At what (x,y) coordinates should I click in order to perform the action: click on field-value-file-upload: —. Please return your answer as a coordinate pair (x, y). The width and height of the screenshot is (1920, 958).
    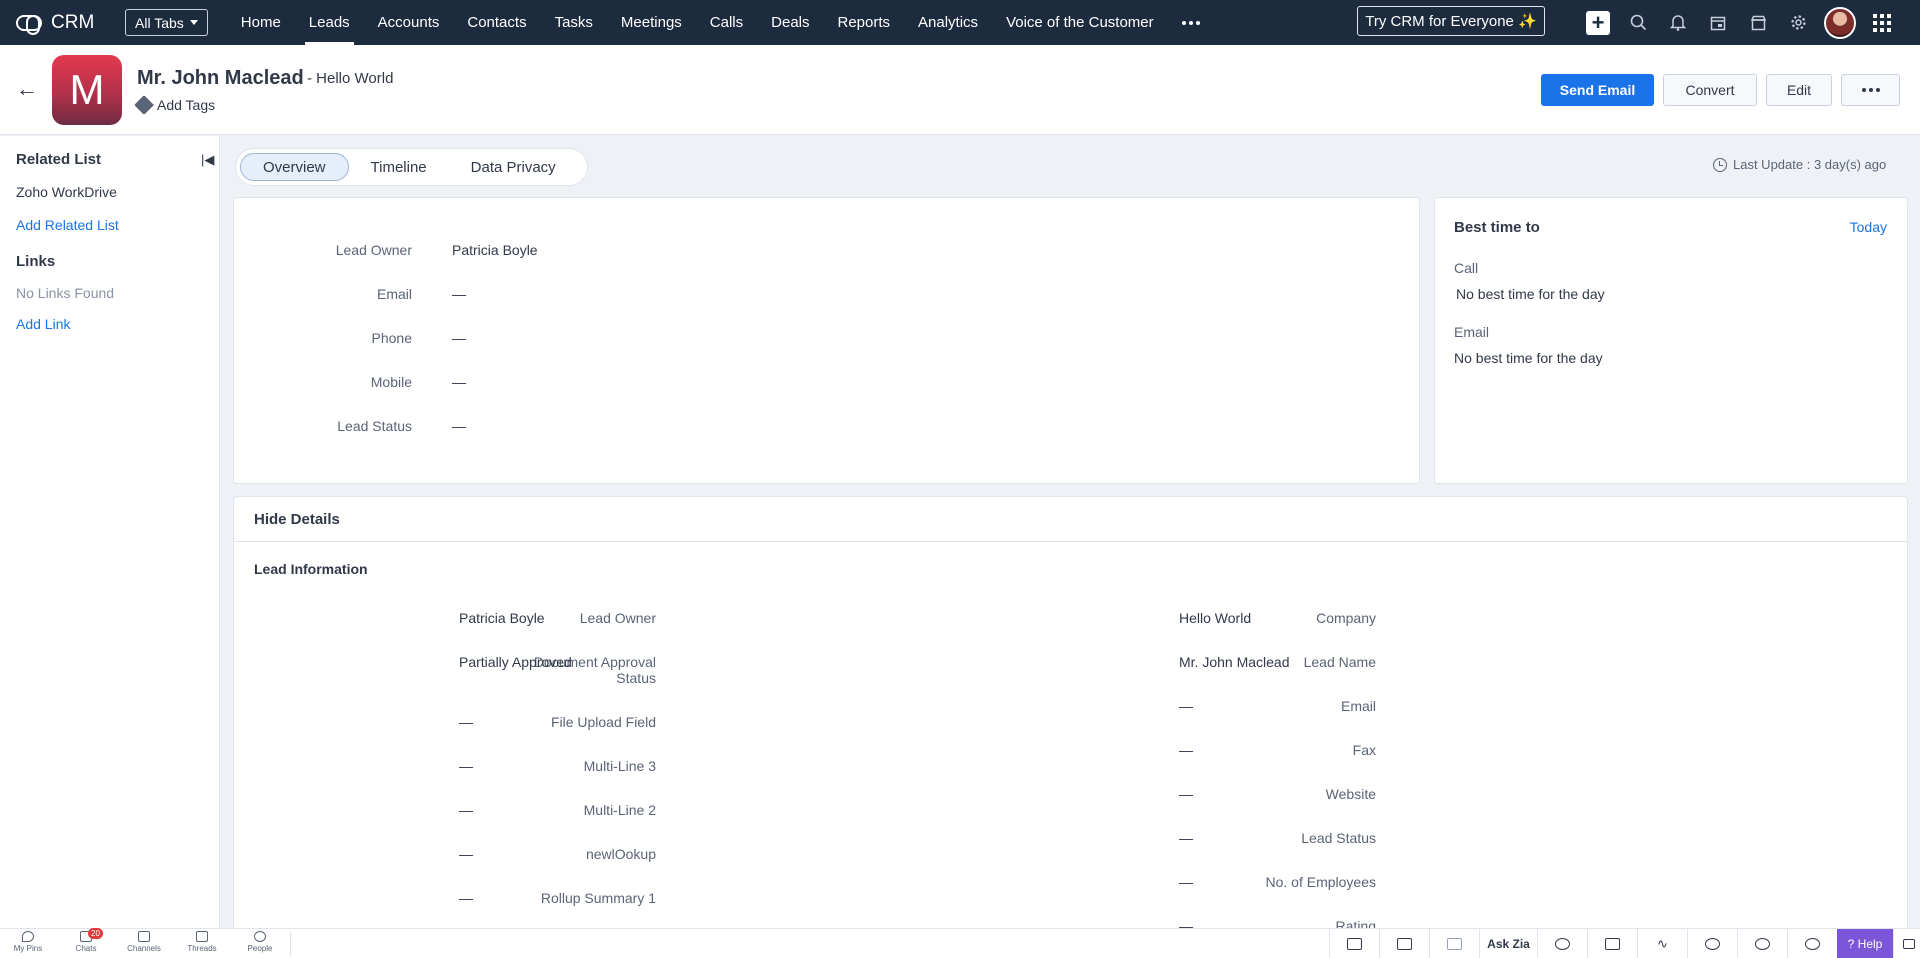
    Looking at the image, I should click on (466, 722).